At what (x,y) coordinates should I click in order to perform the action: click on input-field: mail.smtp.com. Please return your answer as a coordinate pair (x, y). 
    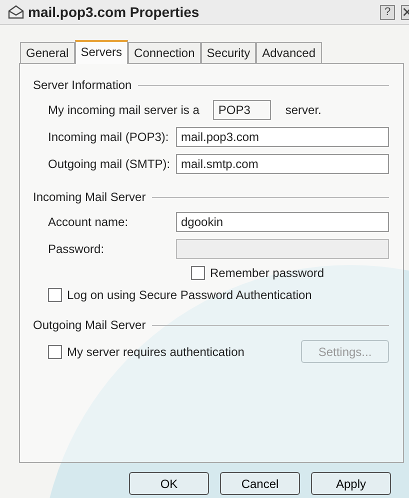
    Looking at the image, I should click on (282, 164).